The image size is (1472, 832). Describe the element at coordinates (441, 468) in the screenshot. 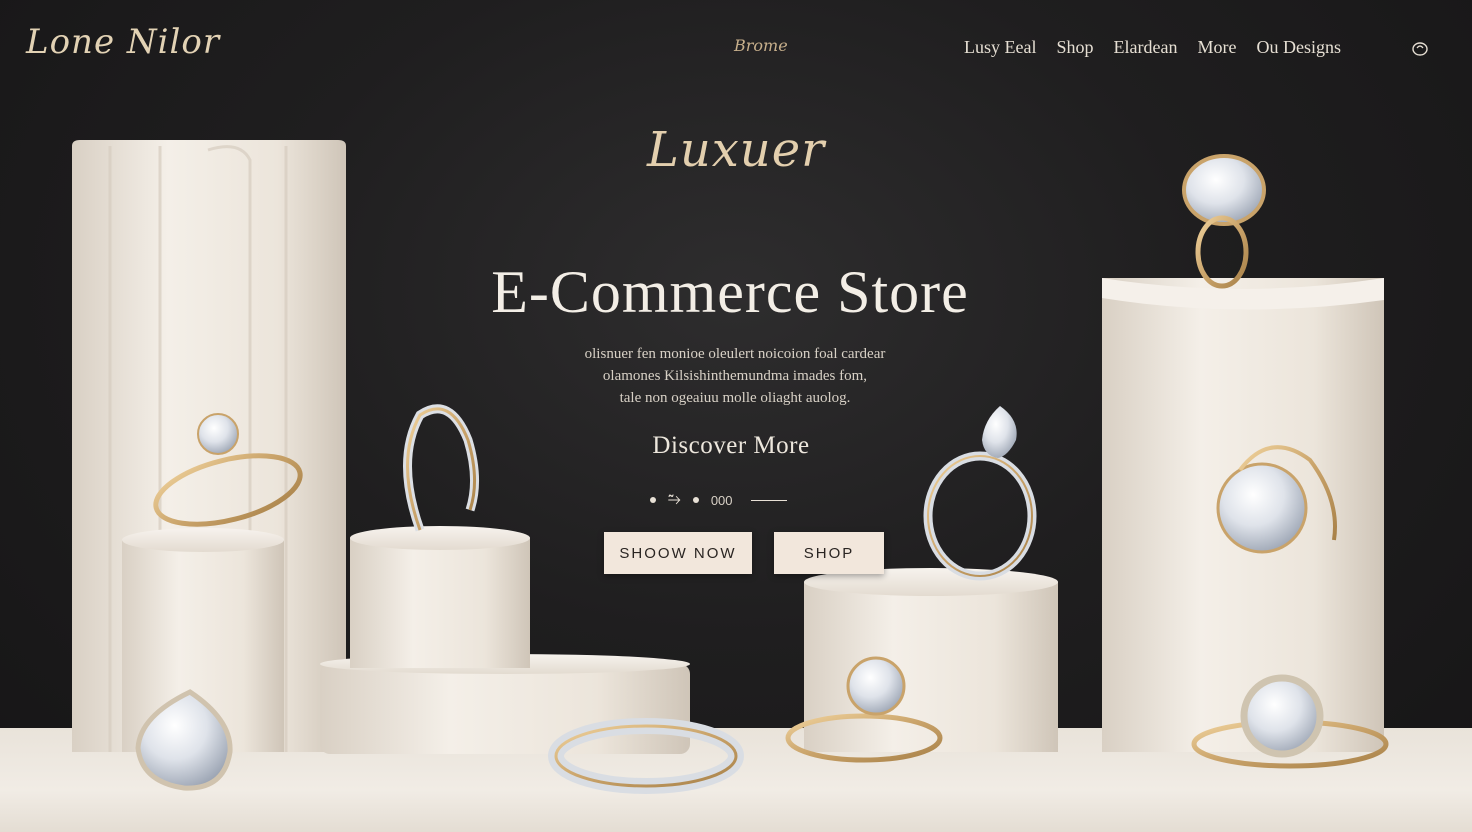

I see `ring-open-band` at that location.